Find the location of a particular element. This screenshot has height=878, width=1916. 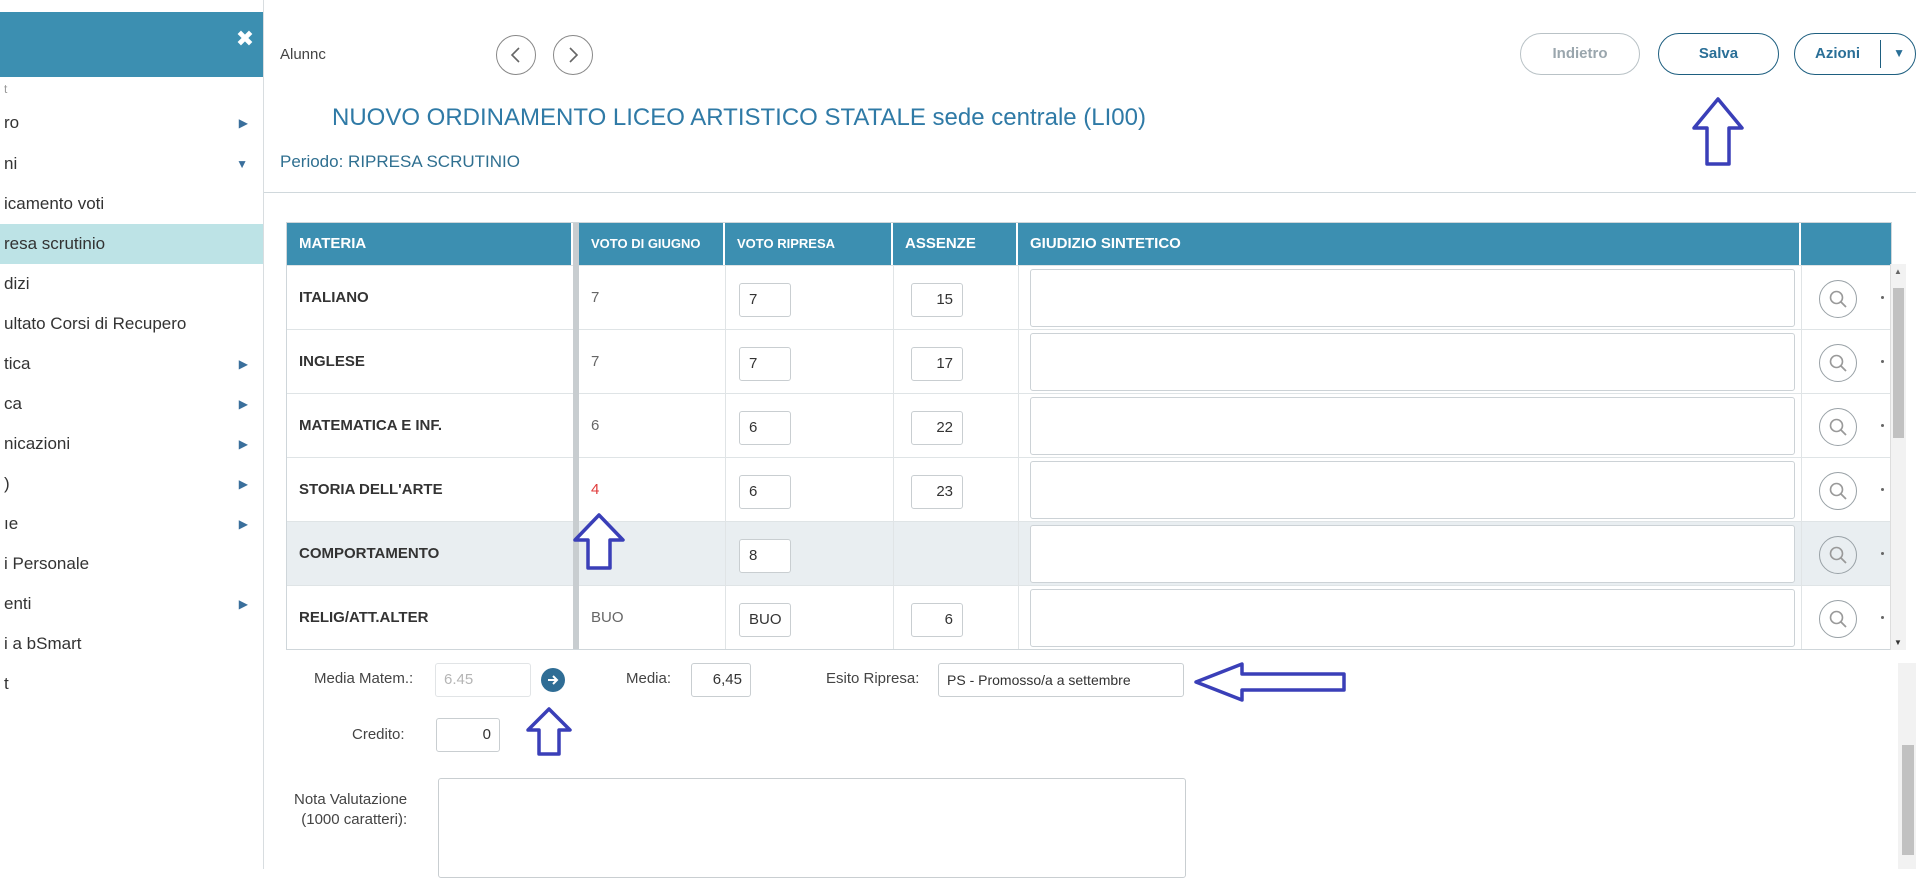

sidebar-item: ni ▼ is located at coordinates (131, 164).